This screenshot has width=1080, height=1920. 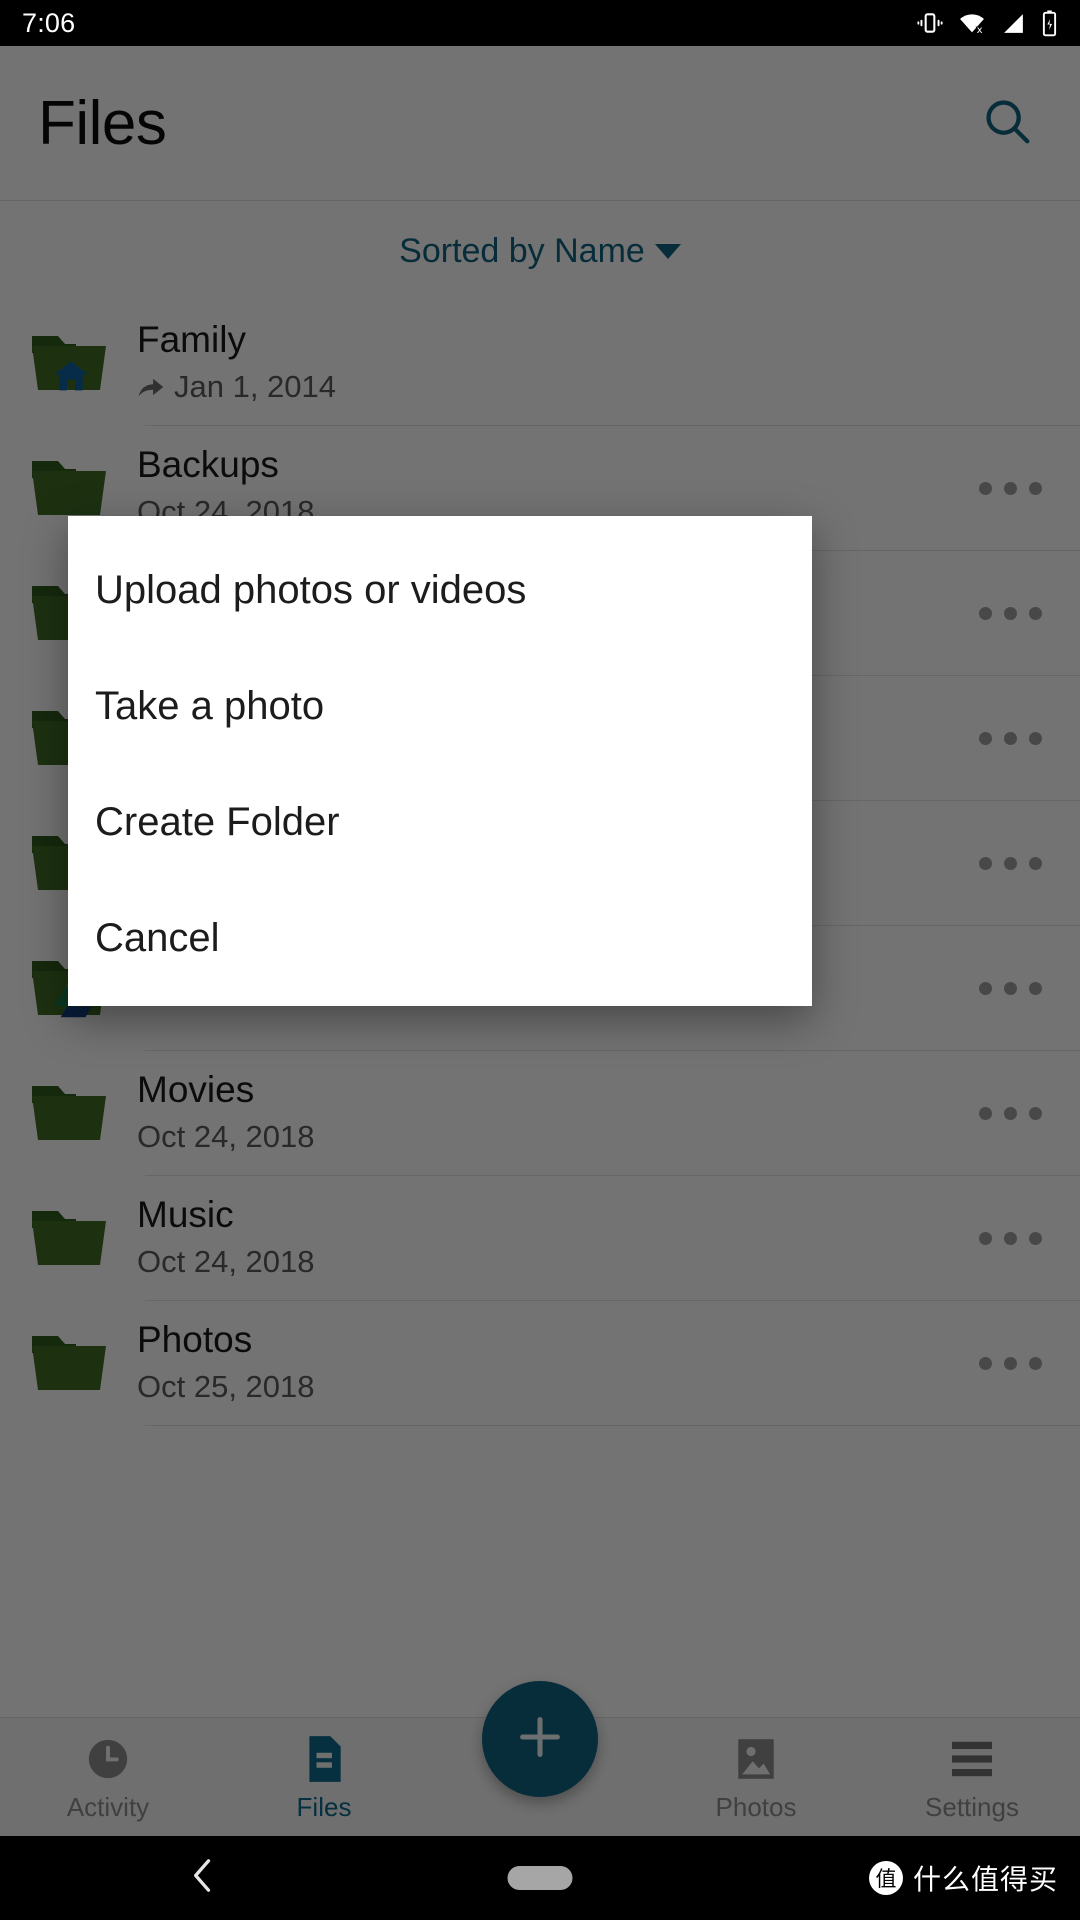 I want to click on signal-icon, so click(x=1013, y=23).